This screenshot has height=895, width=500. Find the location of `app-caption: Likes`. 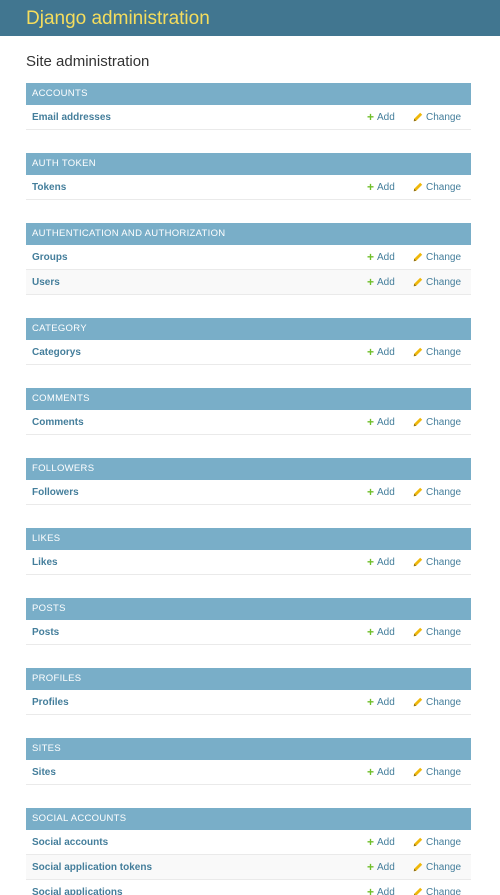

app-caption: Likes is located at coordinates (248, 539).